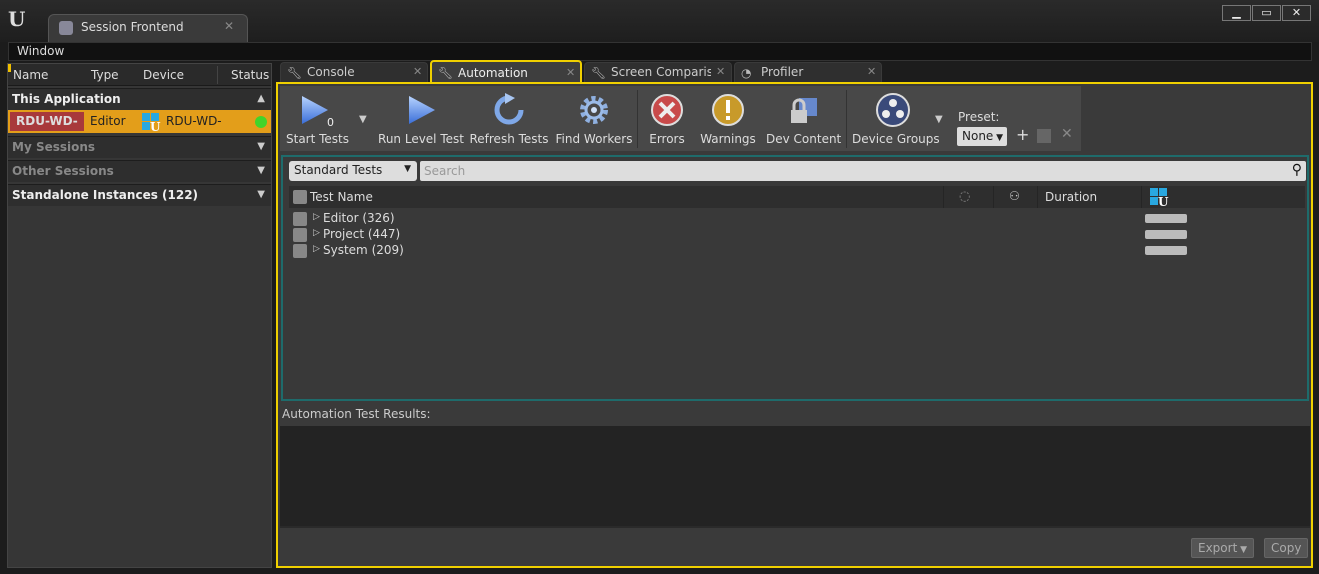 The width and height of the screenshot is (1319, 574). I want to click on preset-select: None ▼, so click(982, 136).